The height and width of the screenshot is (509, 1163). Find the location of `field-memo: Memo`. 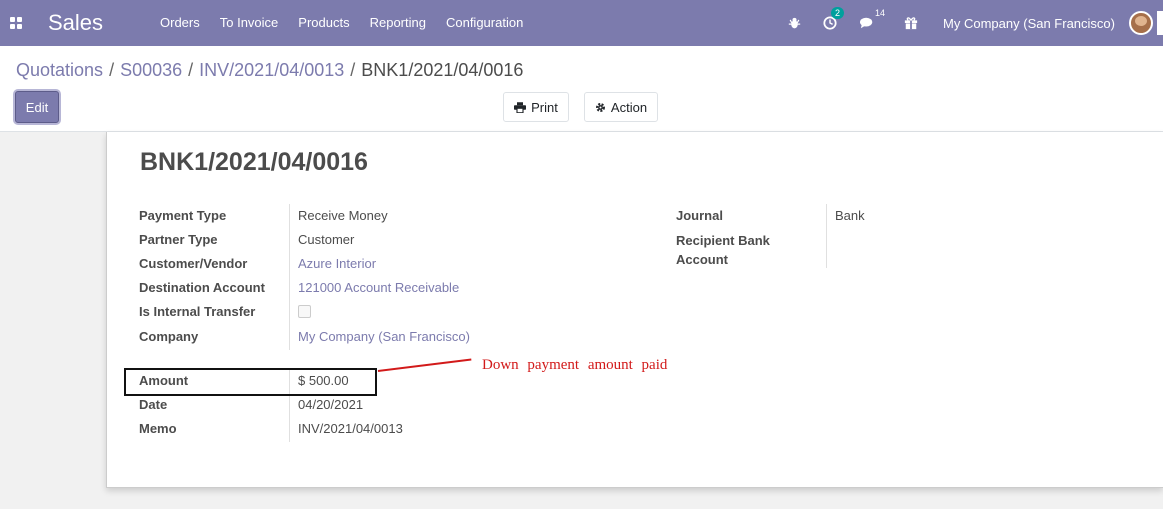

field-memo: Memo is located at coordinates (158, 428).